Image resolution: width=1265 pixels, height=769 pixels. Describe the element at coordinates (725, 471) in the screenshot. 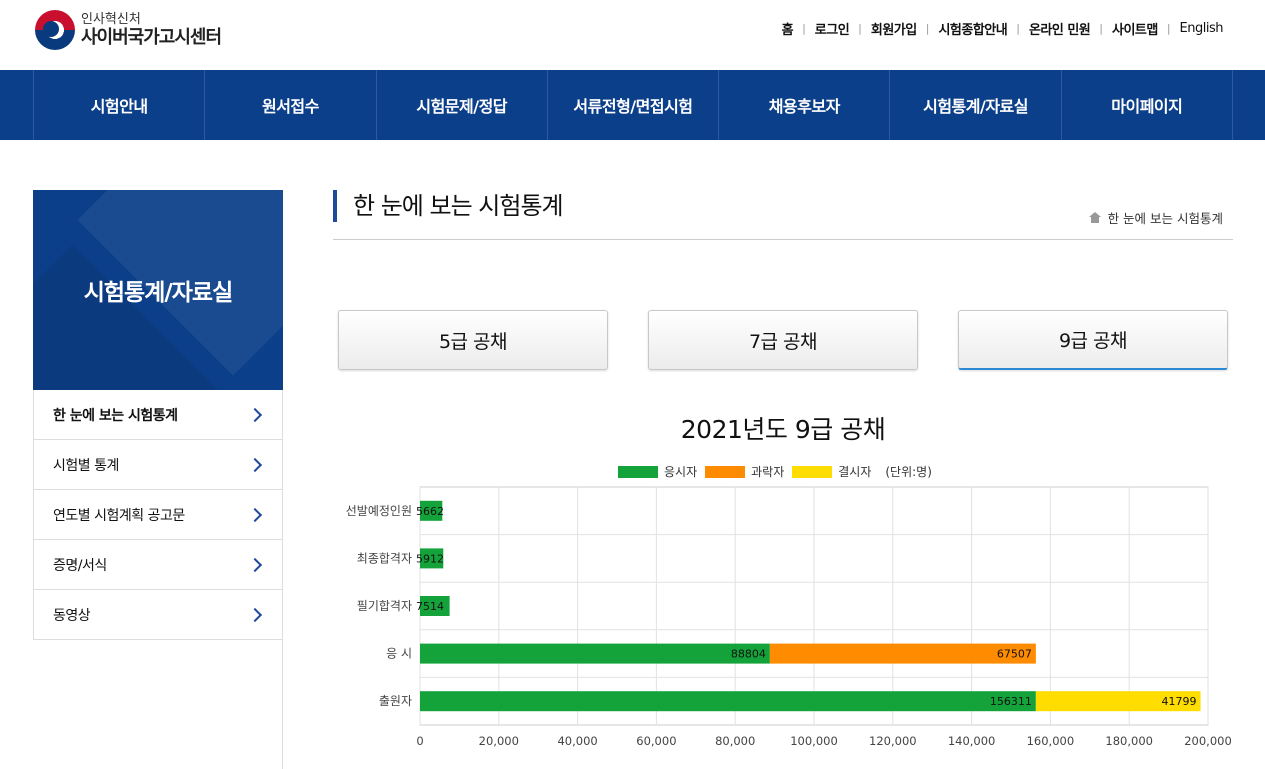

I see `legend-swatch-failed` at that location.